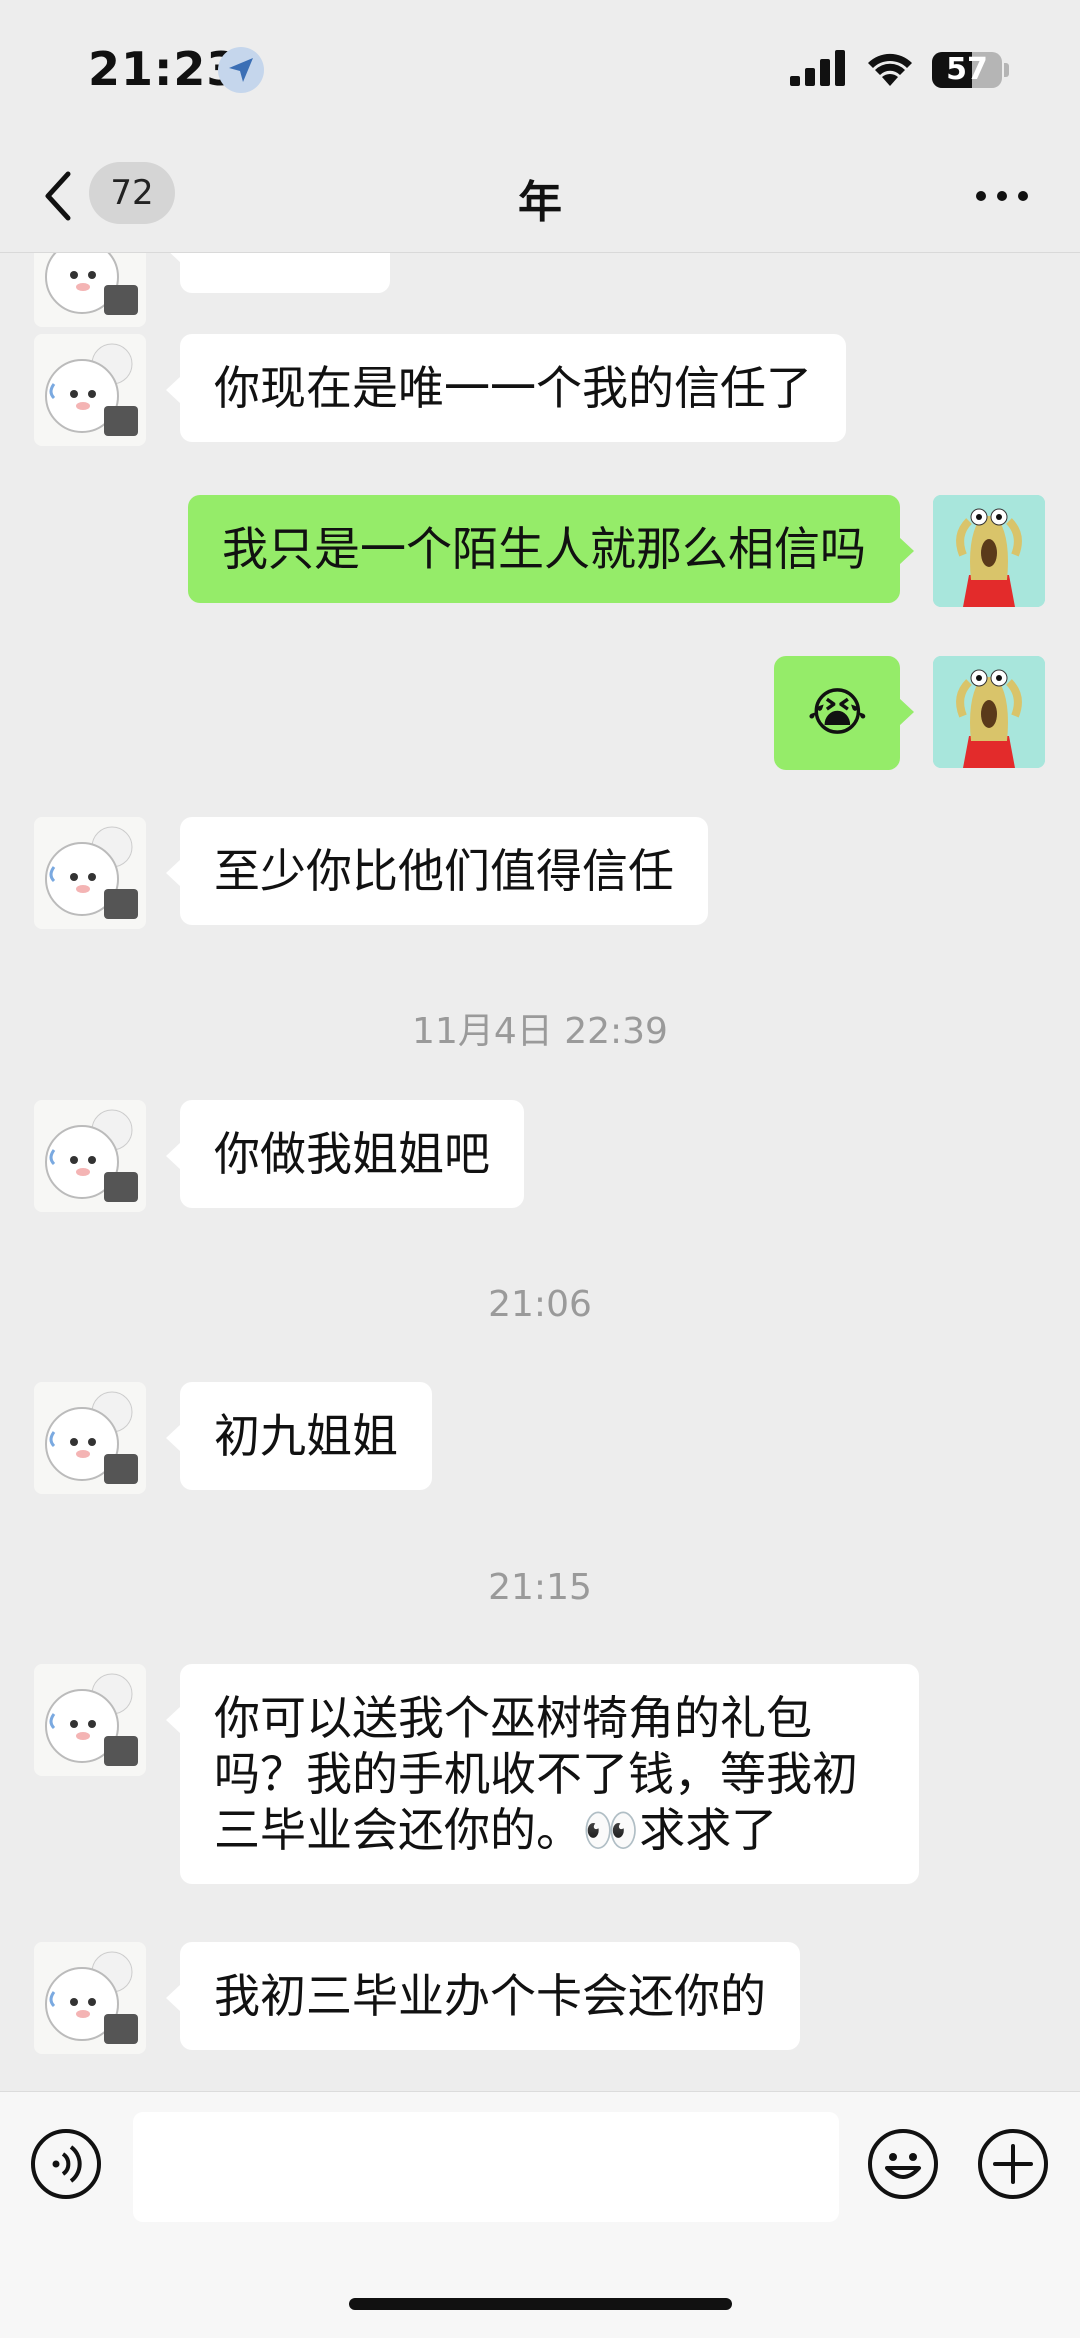  What do you see at coordinates (540, 1587) in the screenshot?
I see `timestamp: 21:15` at bounding box center [540, 1587].